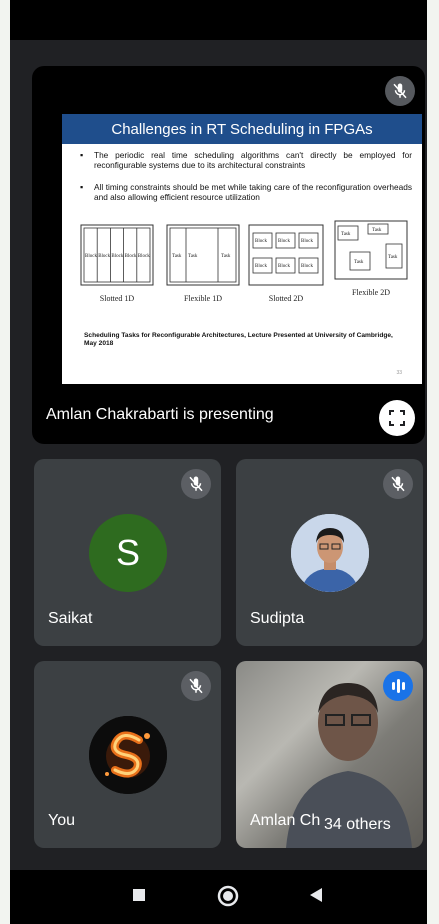 This screenshot has width=439, height=924. I want to click on navigation-bar, so click(218, 897).